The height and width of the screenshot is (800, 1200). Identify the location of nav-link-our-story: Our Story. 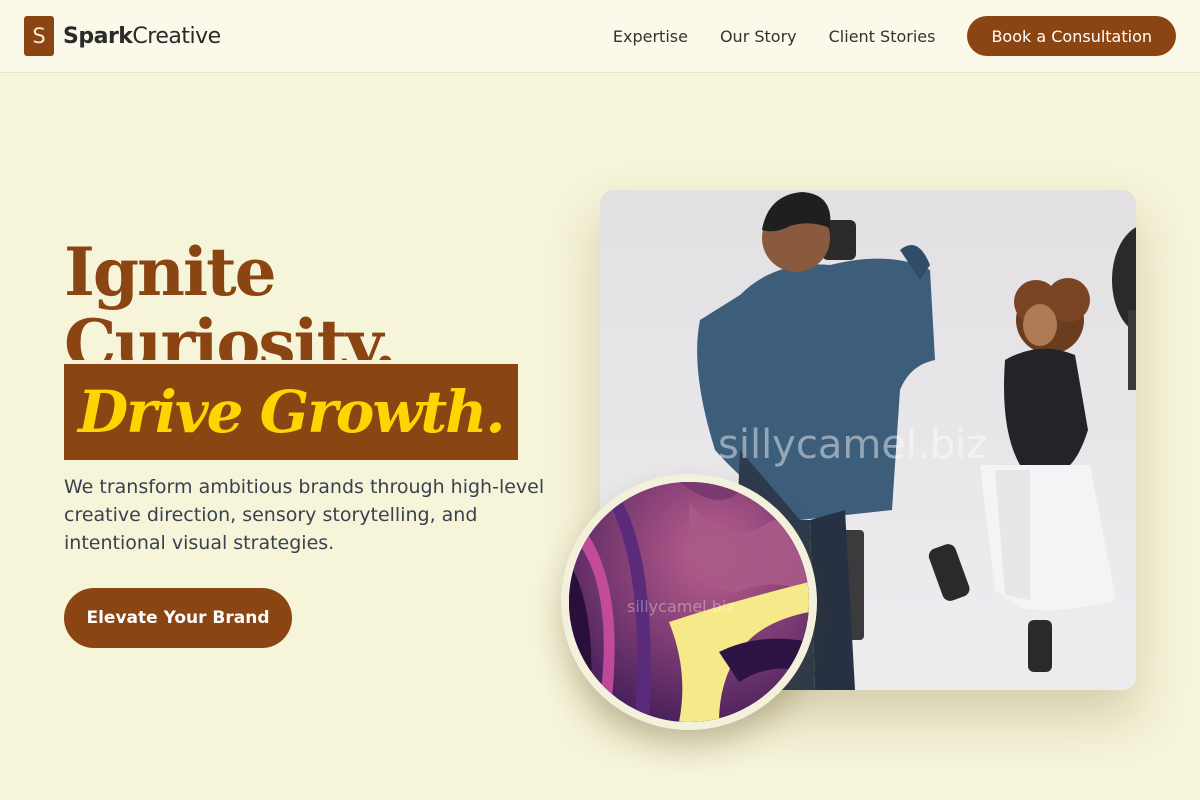
(758, 36).